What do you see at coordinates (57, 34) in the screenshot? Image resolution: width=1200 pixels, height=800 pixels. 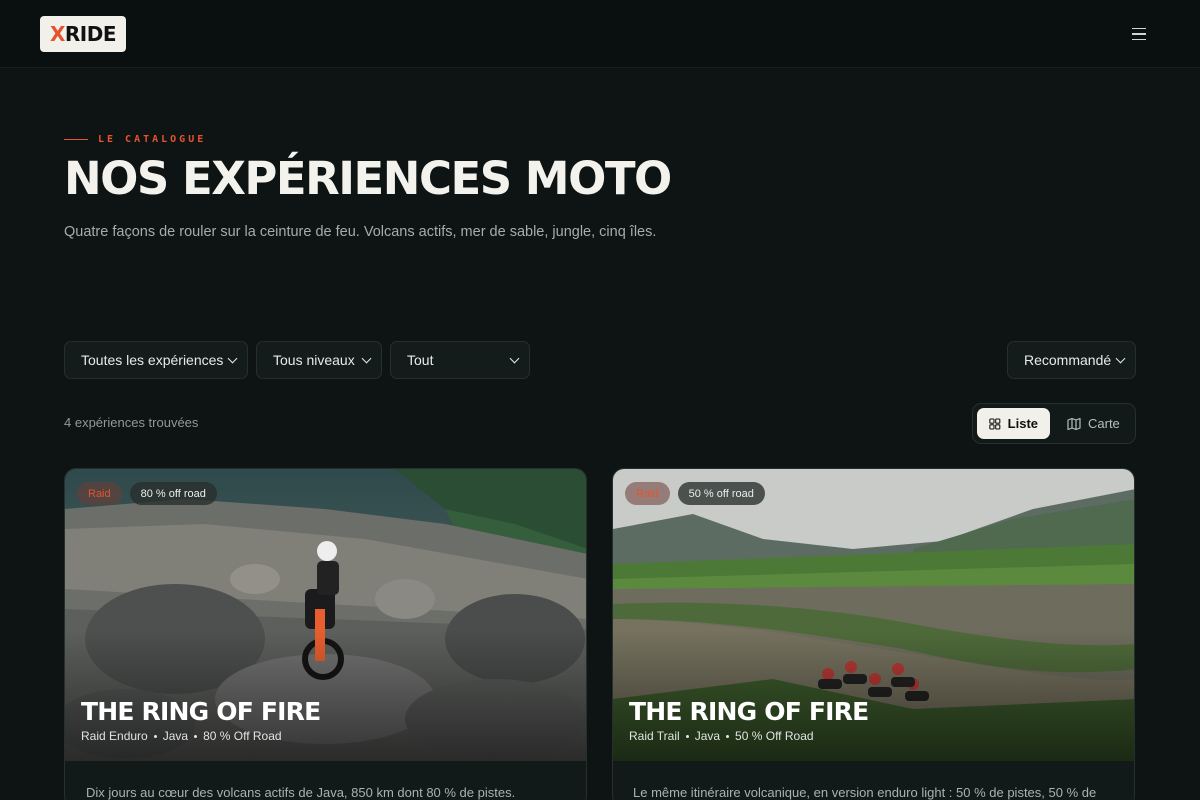 I see `logo-mark: X` at bounding box center [57, 34].